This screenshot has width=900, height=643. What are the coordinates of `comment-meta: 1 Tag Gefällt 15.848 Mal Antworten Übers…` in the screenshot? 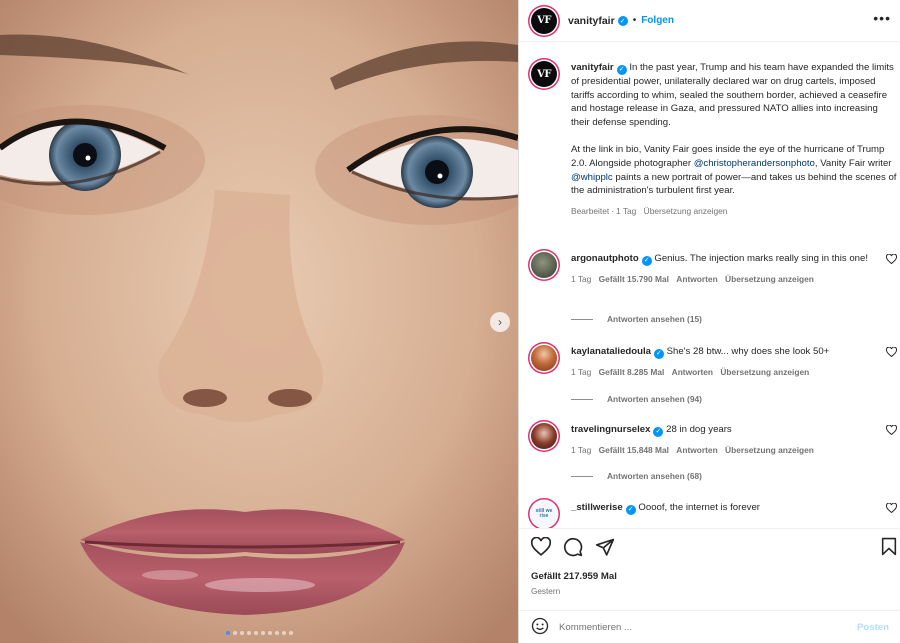 It's located at (729, 451).